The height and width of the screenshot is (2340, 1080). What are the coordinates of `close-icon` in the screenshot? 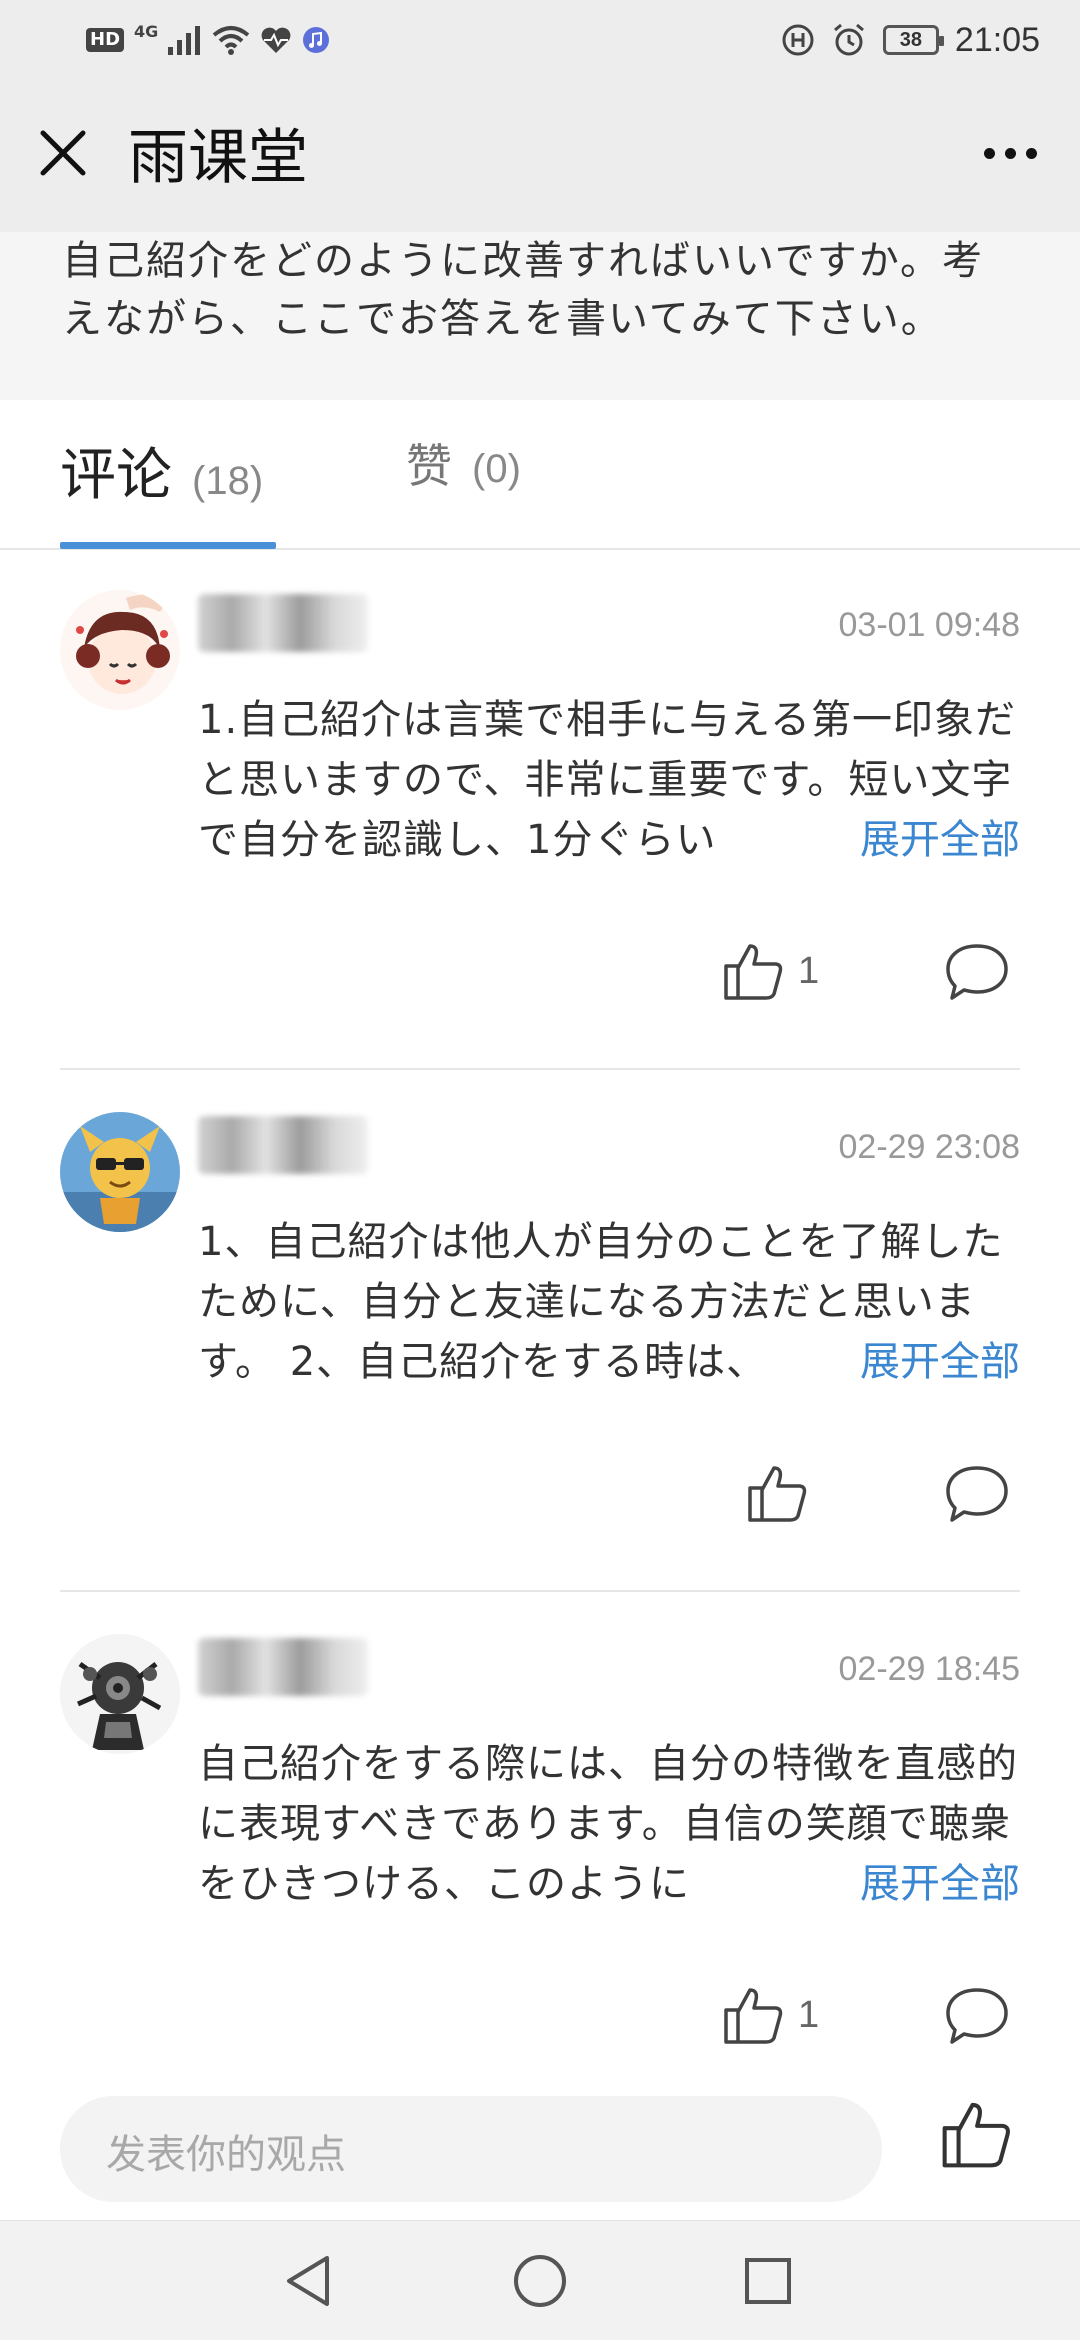 It's located at (63, 153).